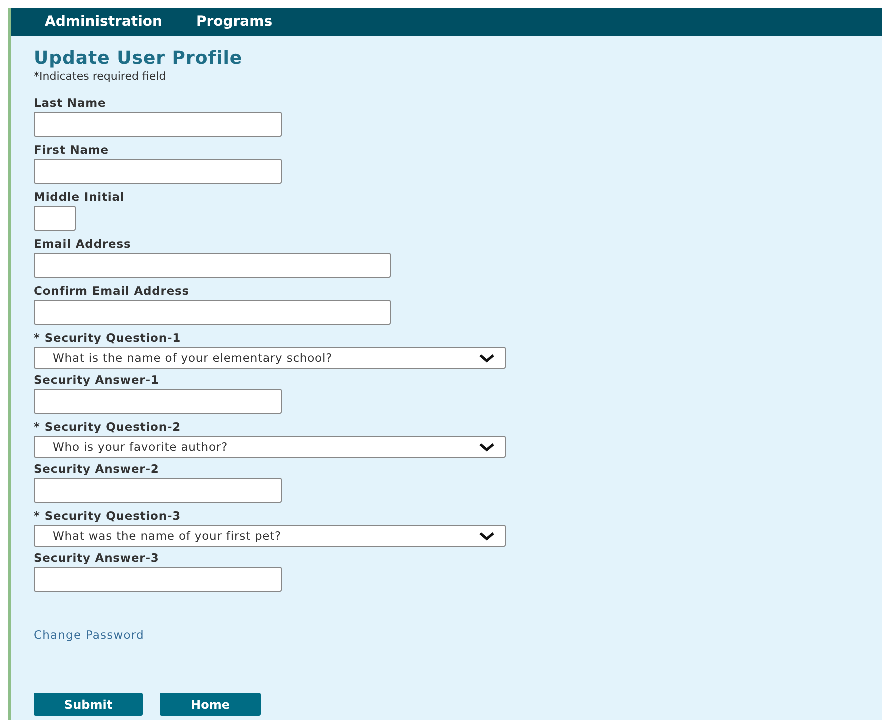 Image resolution: width=882 pixels, height=720 pixels. I want to click on form-button: Home, so click(210, 704).